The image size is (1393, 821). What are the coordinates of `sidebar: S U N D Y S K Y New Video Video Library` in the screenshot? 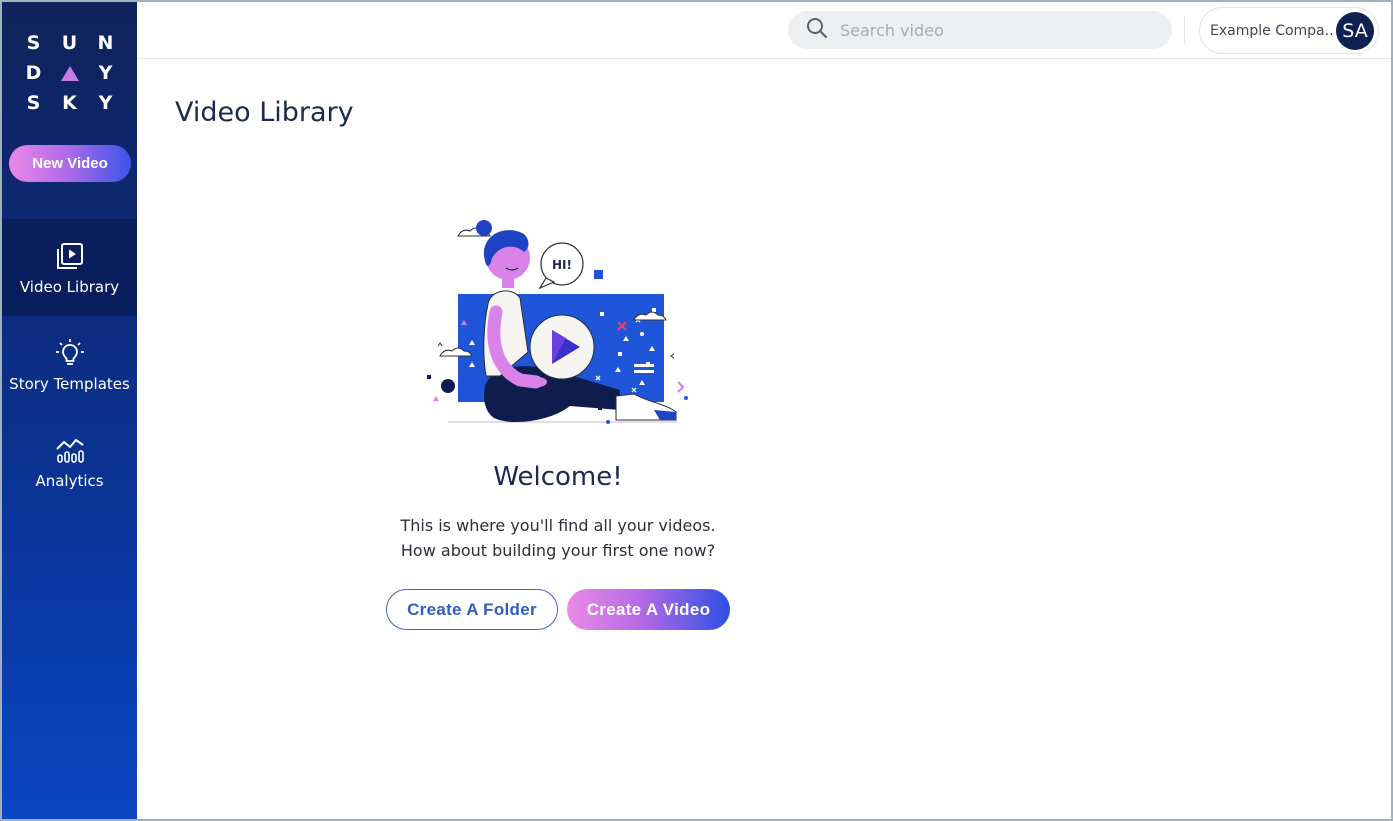 It's located at (69, 410).